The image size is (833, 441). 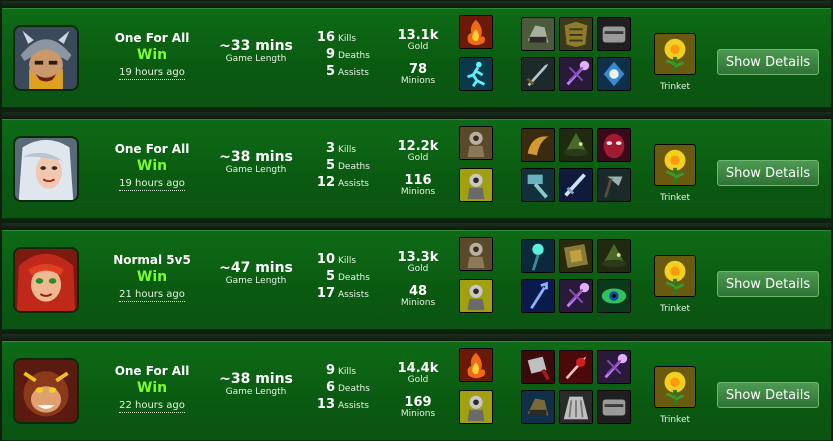 What do you see at coordinates (256, 379) in the screenshot?
I see `game-length-value: ~38 mins` at bounding box center [256, 379].